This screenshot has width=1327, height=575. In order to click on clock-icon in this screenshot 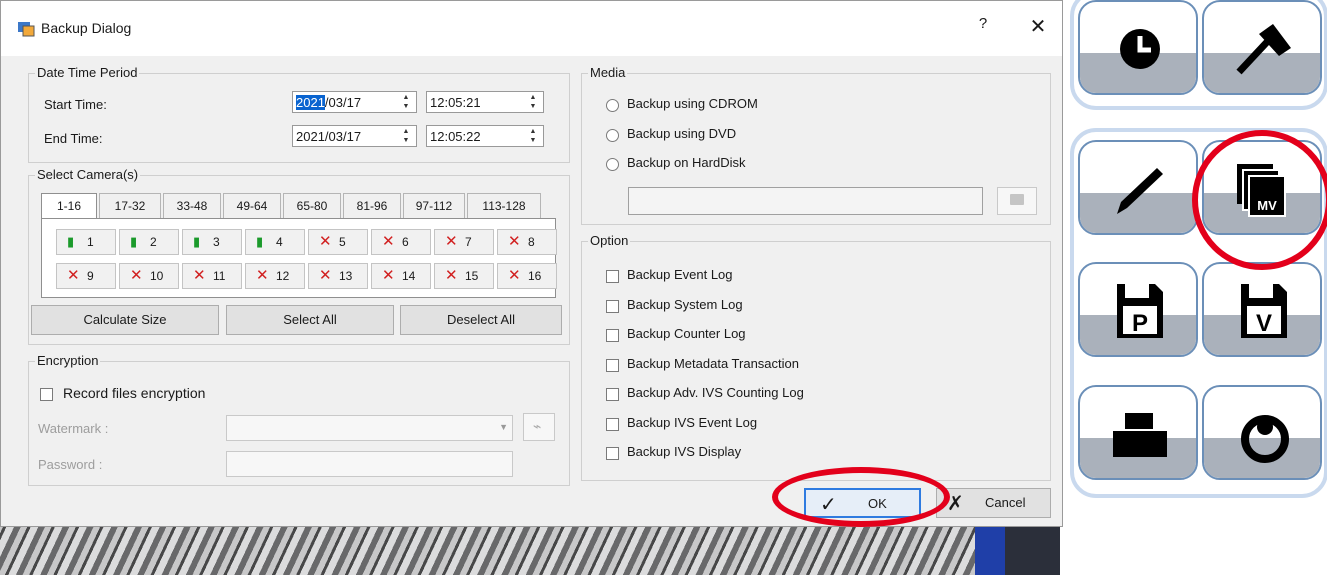, I will do `click(1140, 49)`.